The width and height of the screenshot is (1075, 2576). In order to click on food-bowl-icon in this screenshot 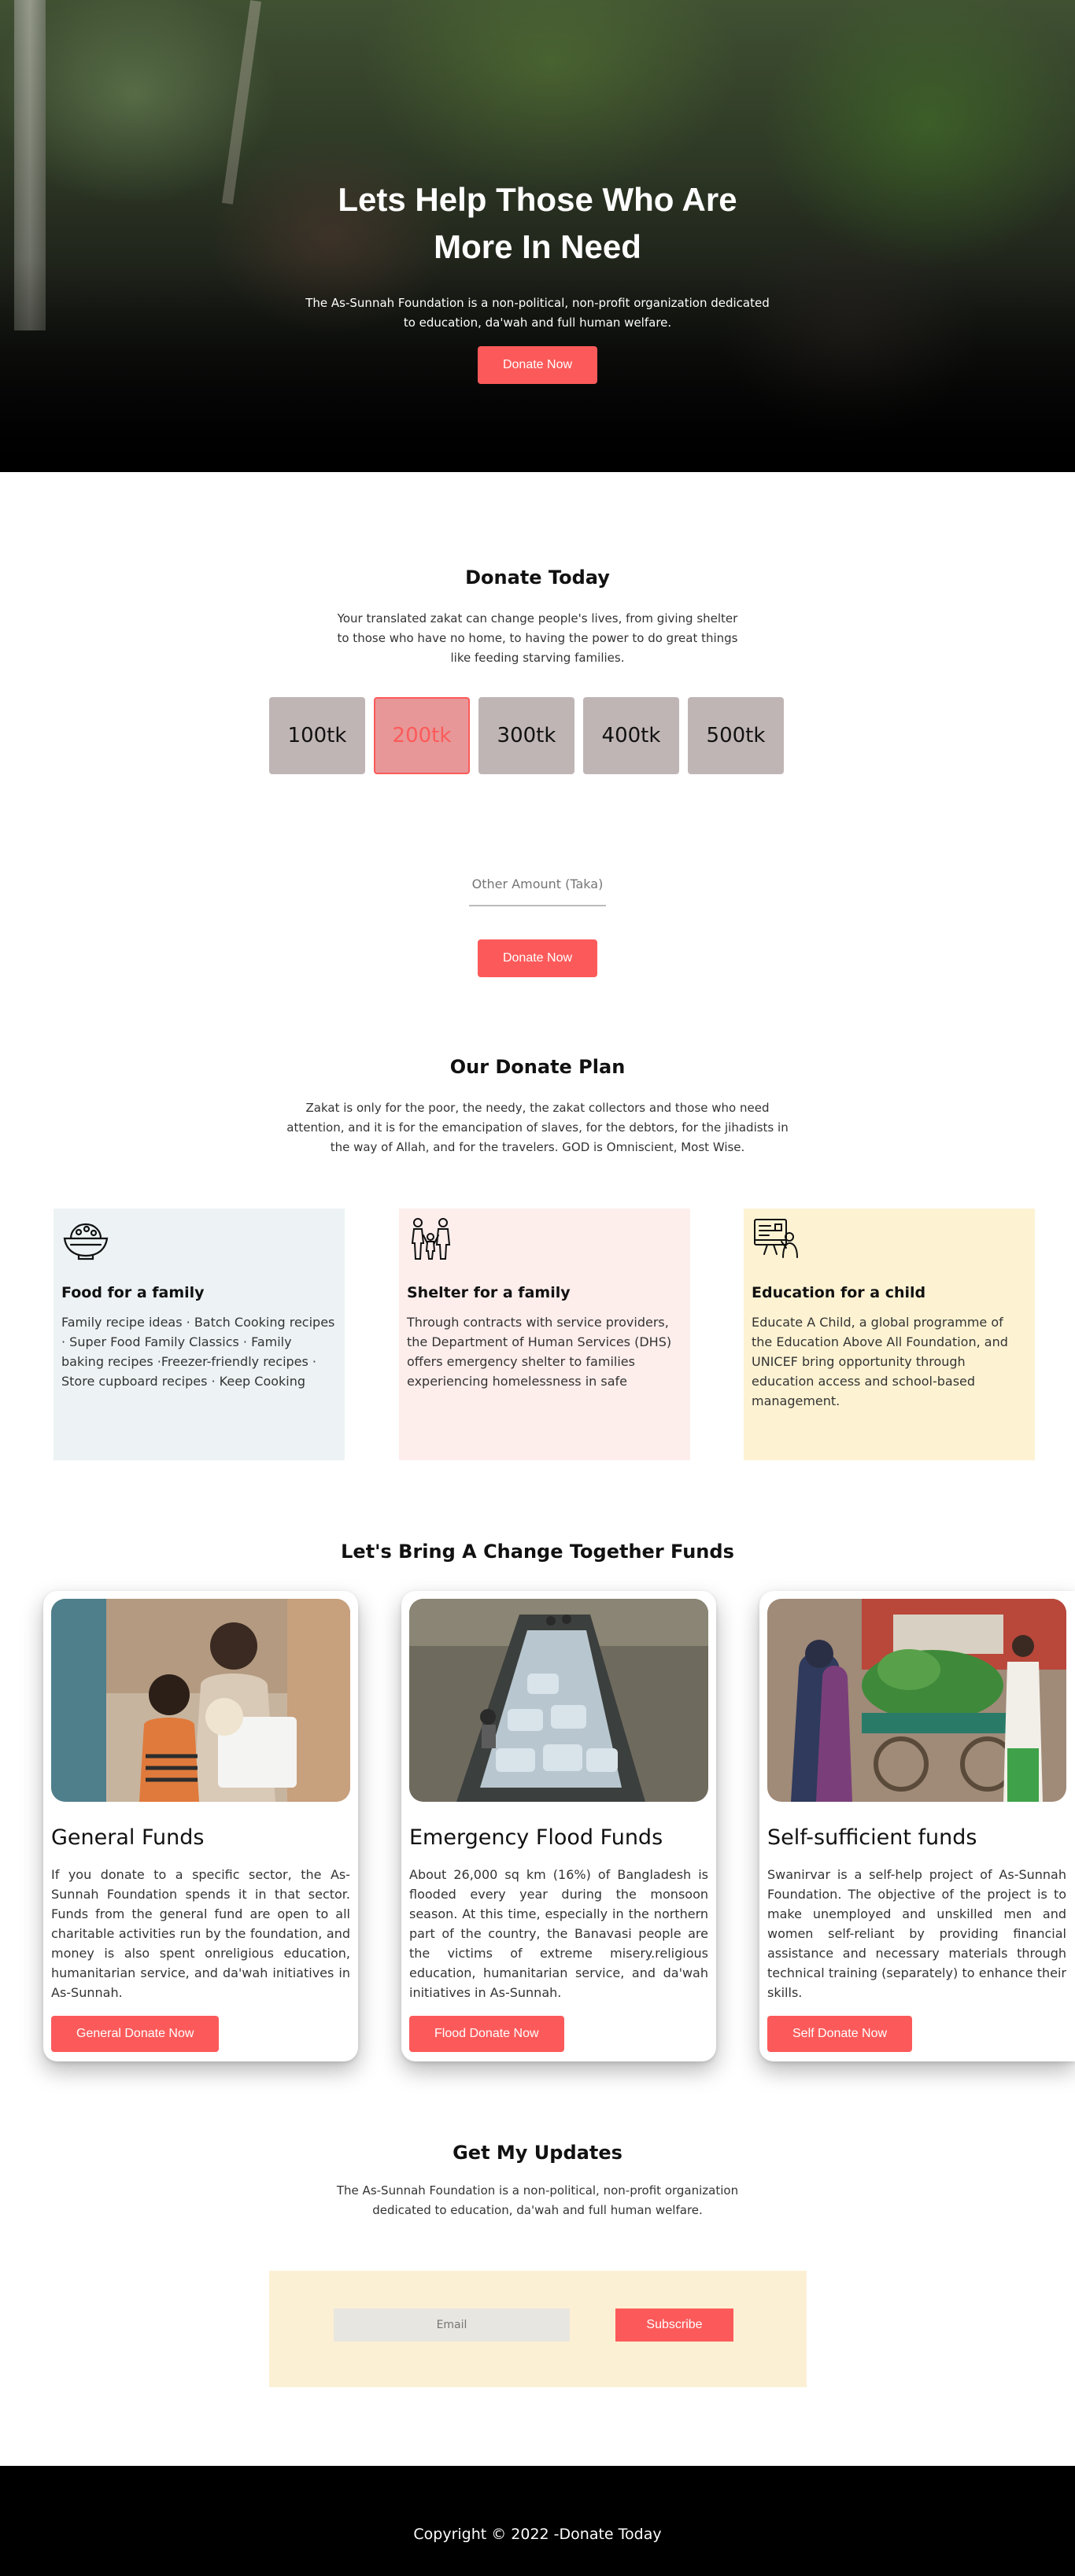, I will do `click(86, 1238)`.